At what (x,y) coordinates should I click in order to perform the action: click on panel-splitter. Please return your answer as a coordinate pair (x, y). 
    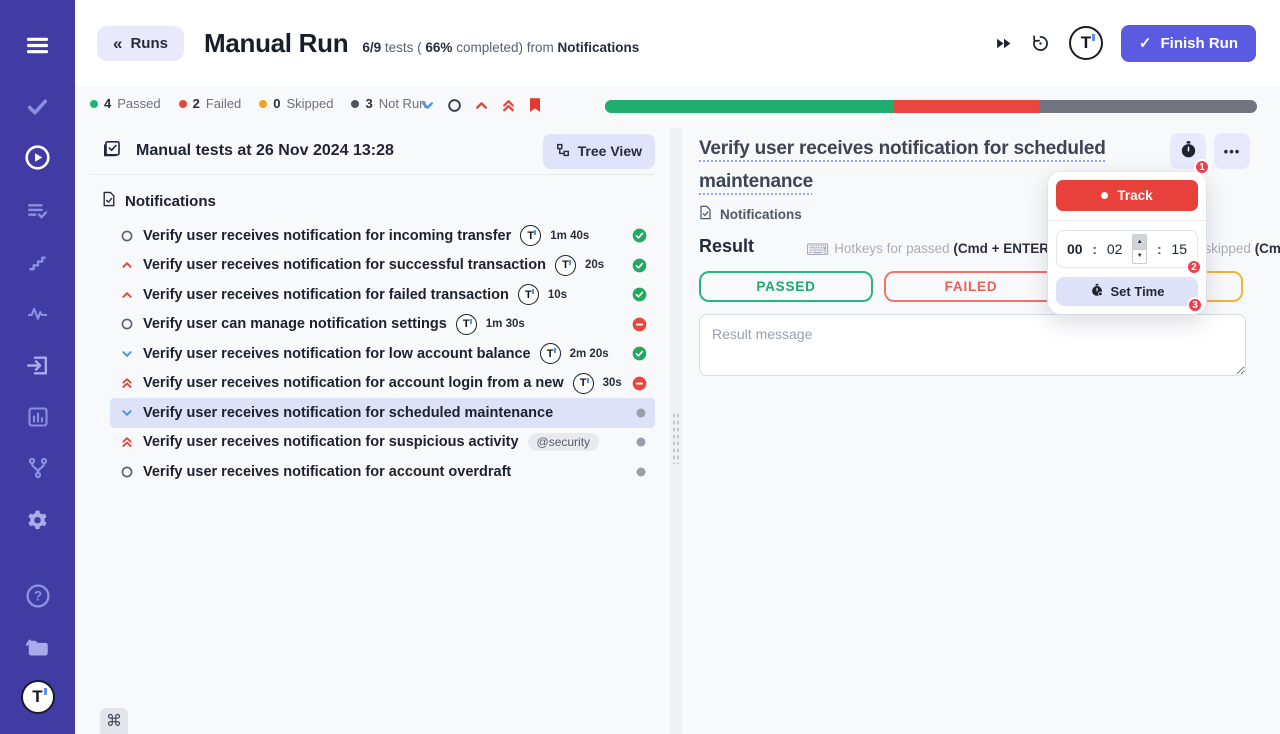
    Looking at the image, I should click on (676, 431).